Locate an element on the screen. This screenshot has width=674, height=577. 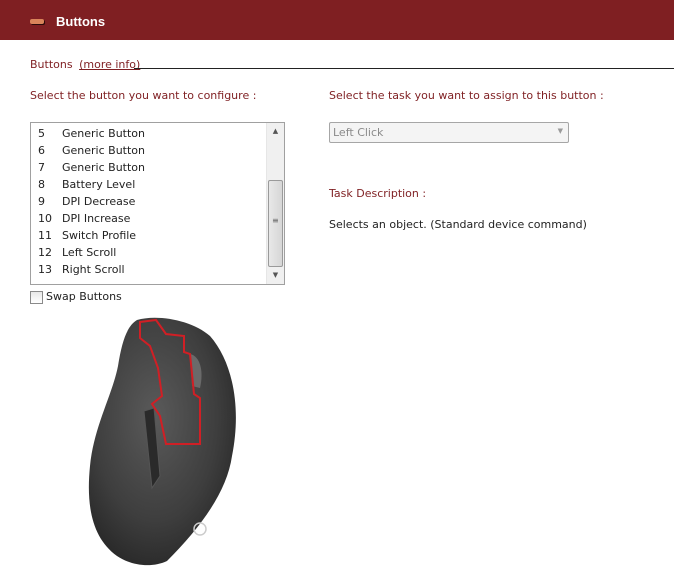
swap-buttons-row: Swap Buttons is located at coordinates (76, 297).